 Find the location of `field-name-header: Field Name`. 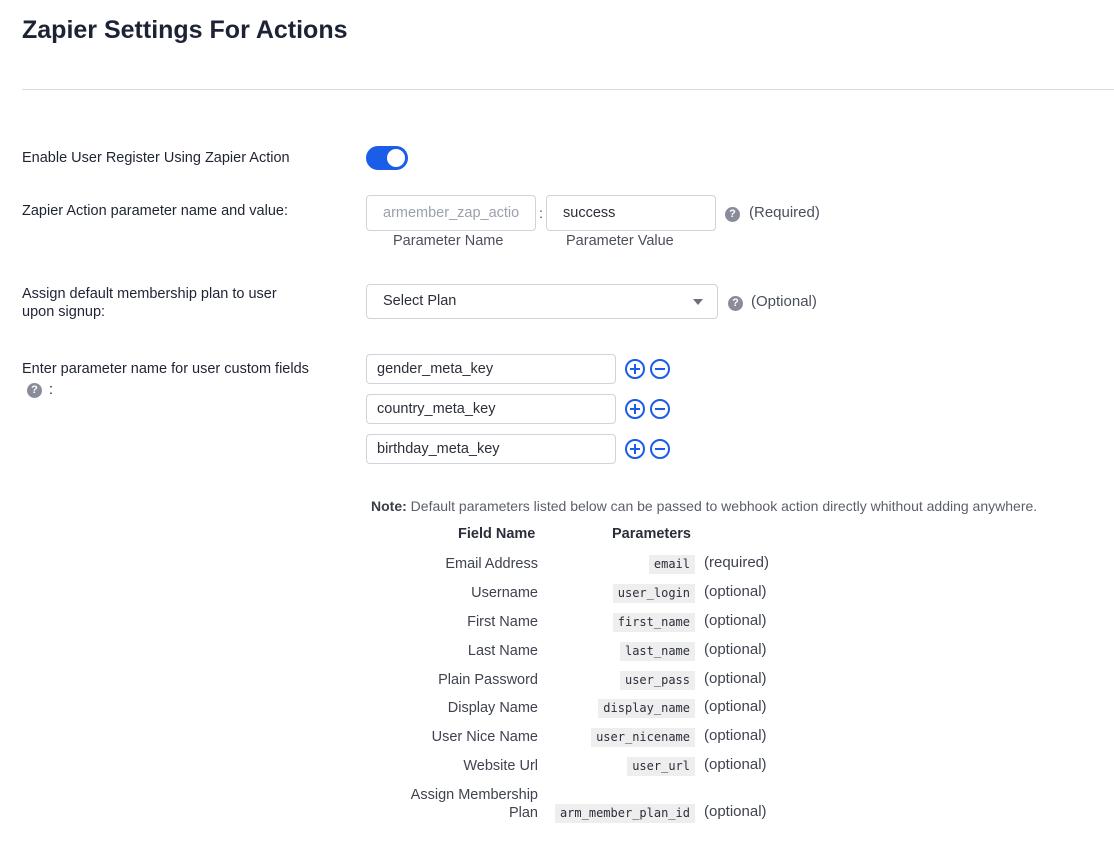

field-name-header: Field Name is located at coordinates (497, 534).